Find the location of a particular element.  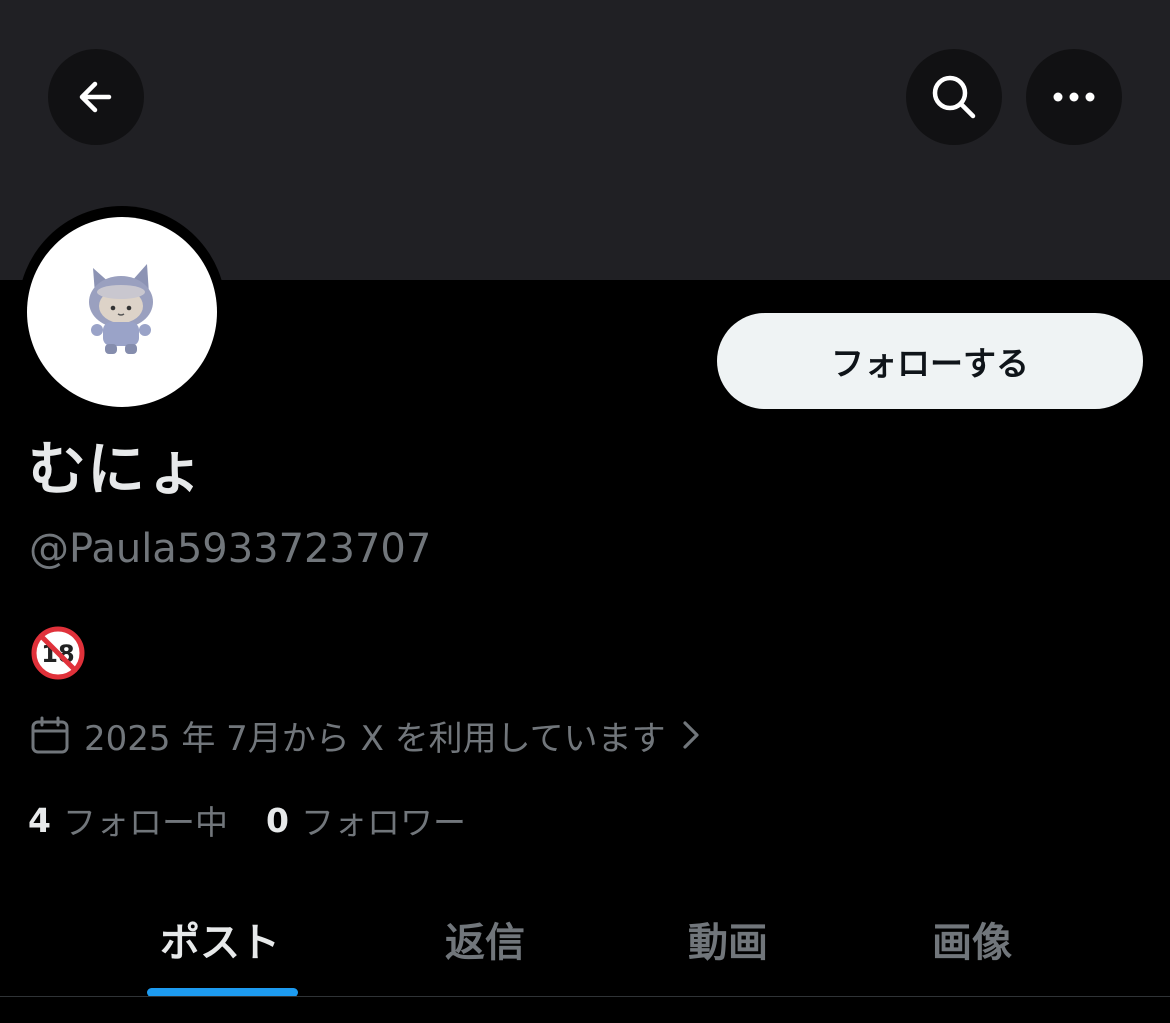

follow-stats: 4 フォロー中 0 フォロワー is located at coordinates (247, 820).